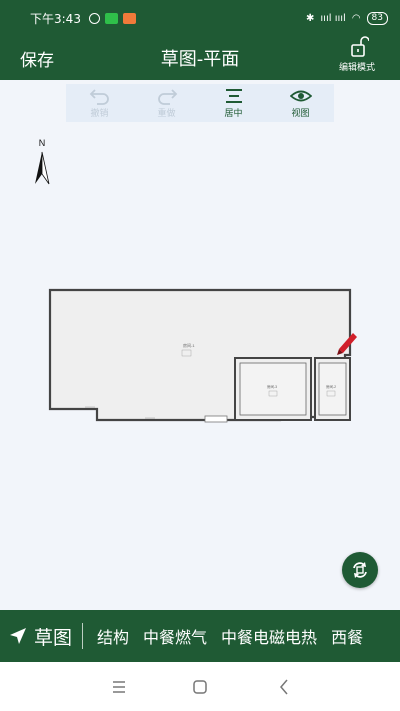 The height and width of the screenshot is (711, 400). Describe the element at coordinates (167, 97) in the screenshot. I see `redo-icon` at that location.